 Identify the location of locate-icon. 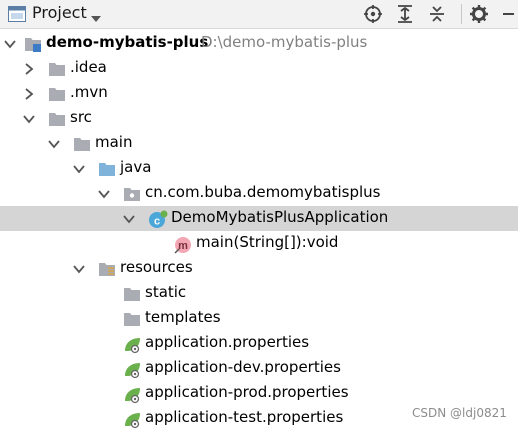
(373, 16).